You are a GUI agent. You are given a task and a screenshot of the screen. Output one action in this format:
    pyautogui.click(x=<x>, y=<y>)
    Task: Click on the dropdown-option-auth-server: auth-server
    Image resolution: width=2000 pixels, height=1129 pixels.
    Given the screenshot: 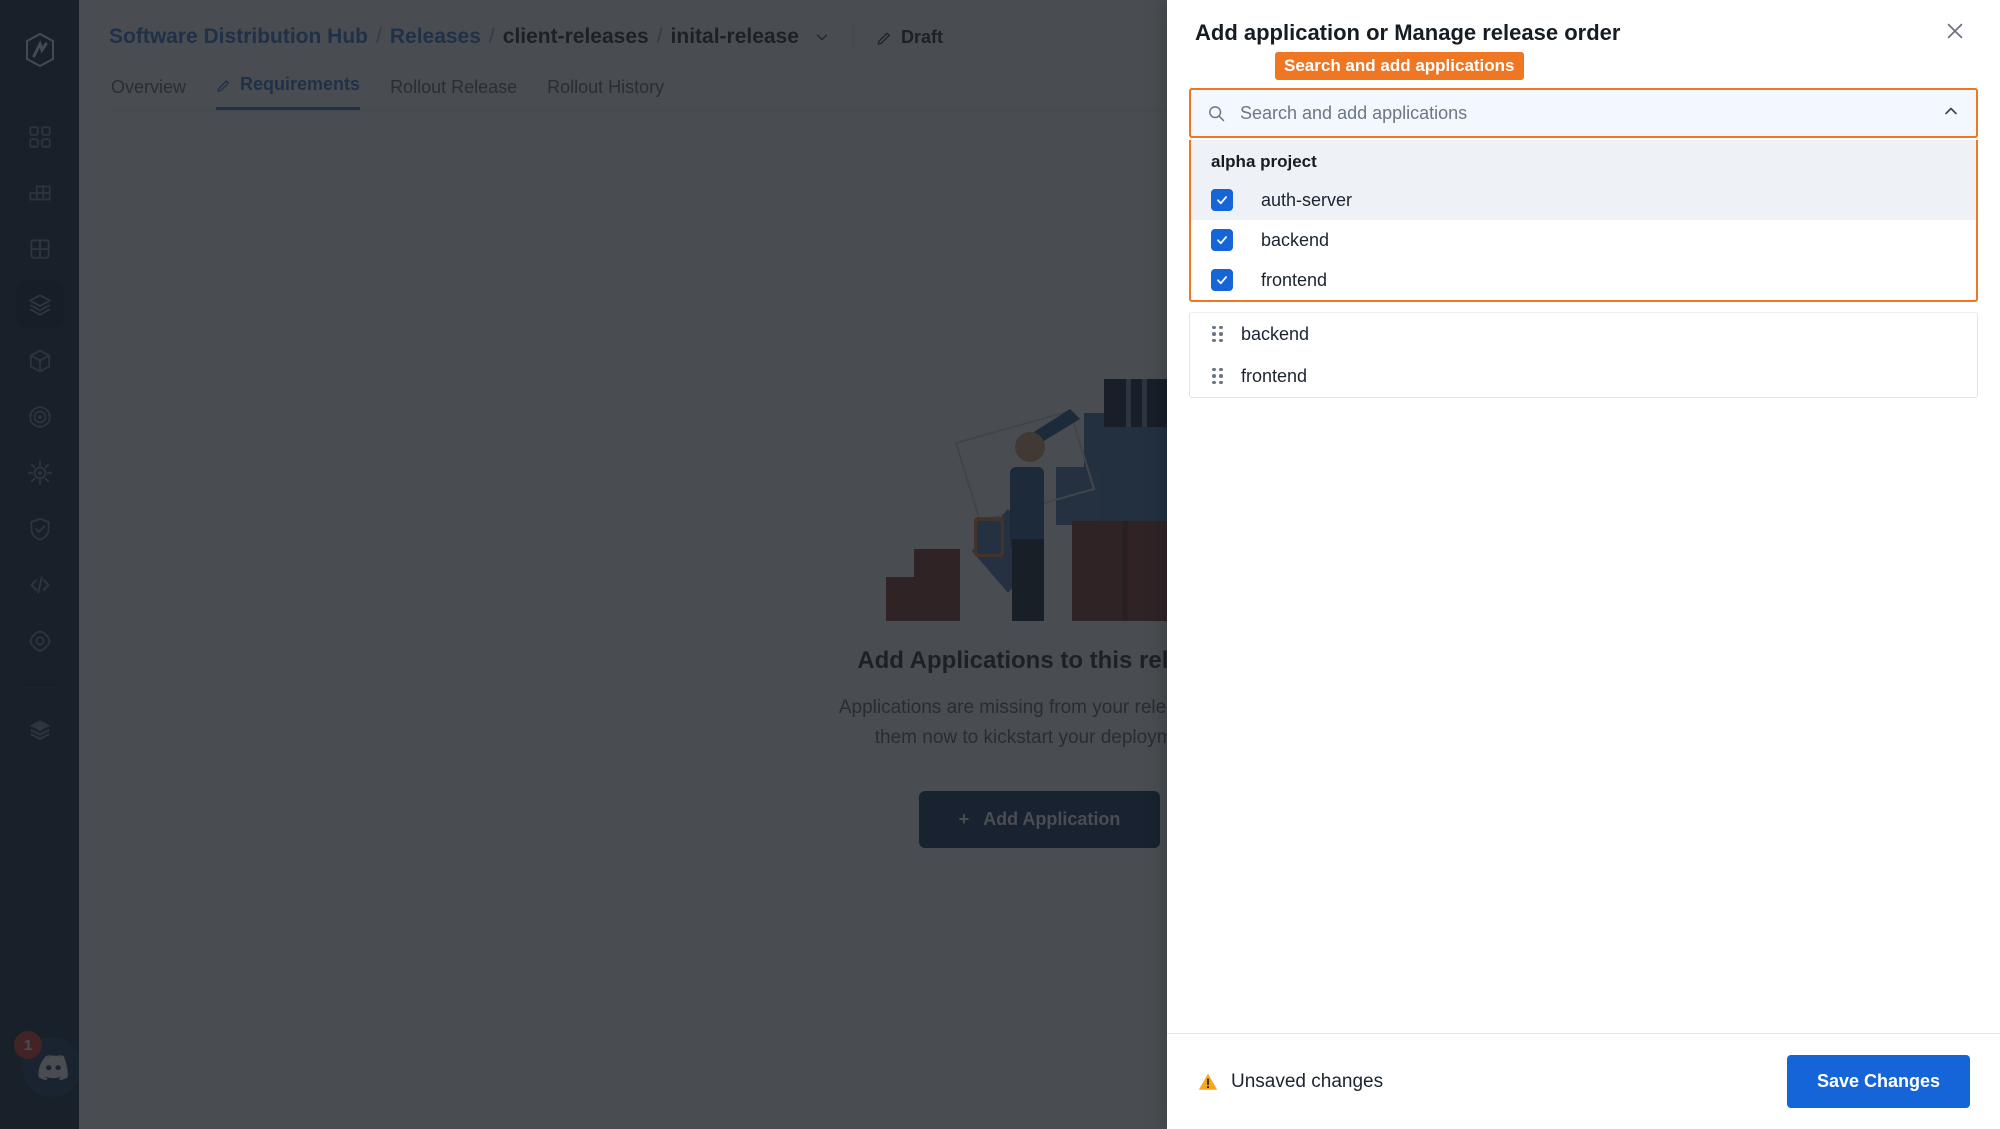 What is the action you would take?
    pyautogui.click(x=1583, y=200)
    